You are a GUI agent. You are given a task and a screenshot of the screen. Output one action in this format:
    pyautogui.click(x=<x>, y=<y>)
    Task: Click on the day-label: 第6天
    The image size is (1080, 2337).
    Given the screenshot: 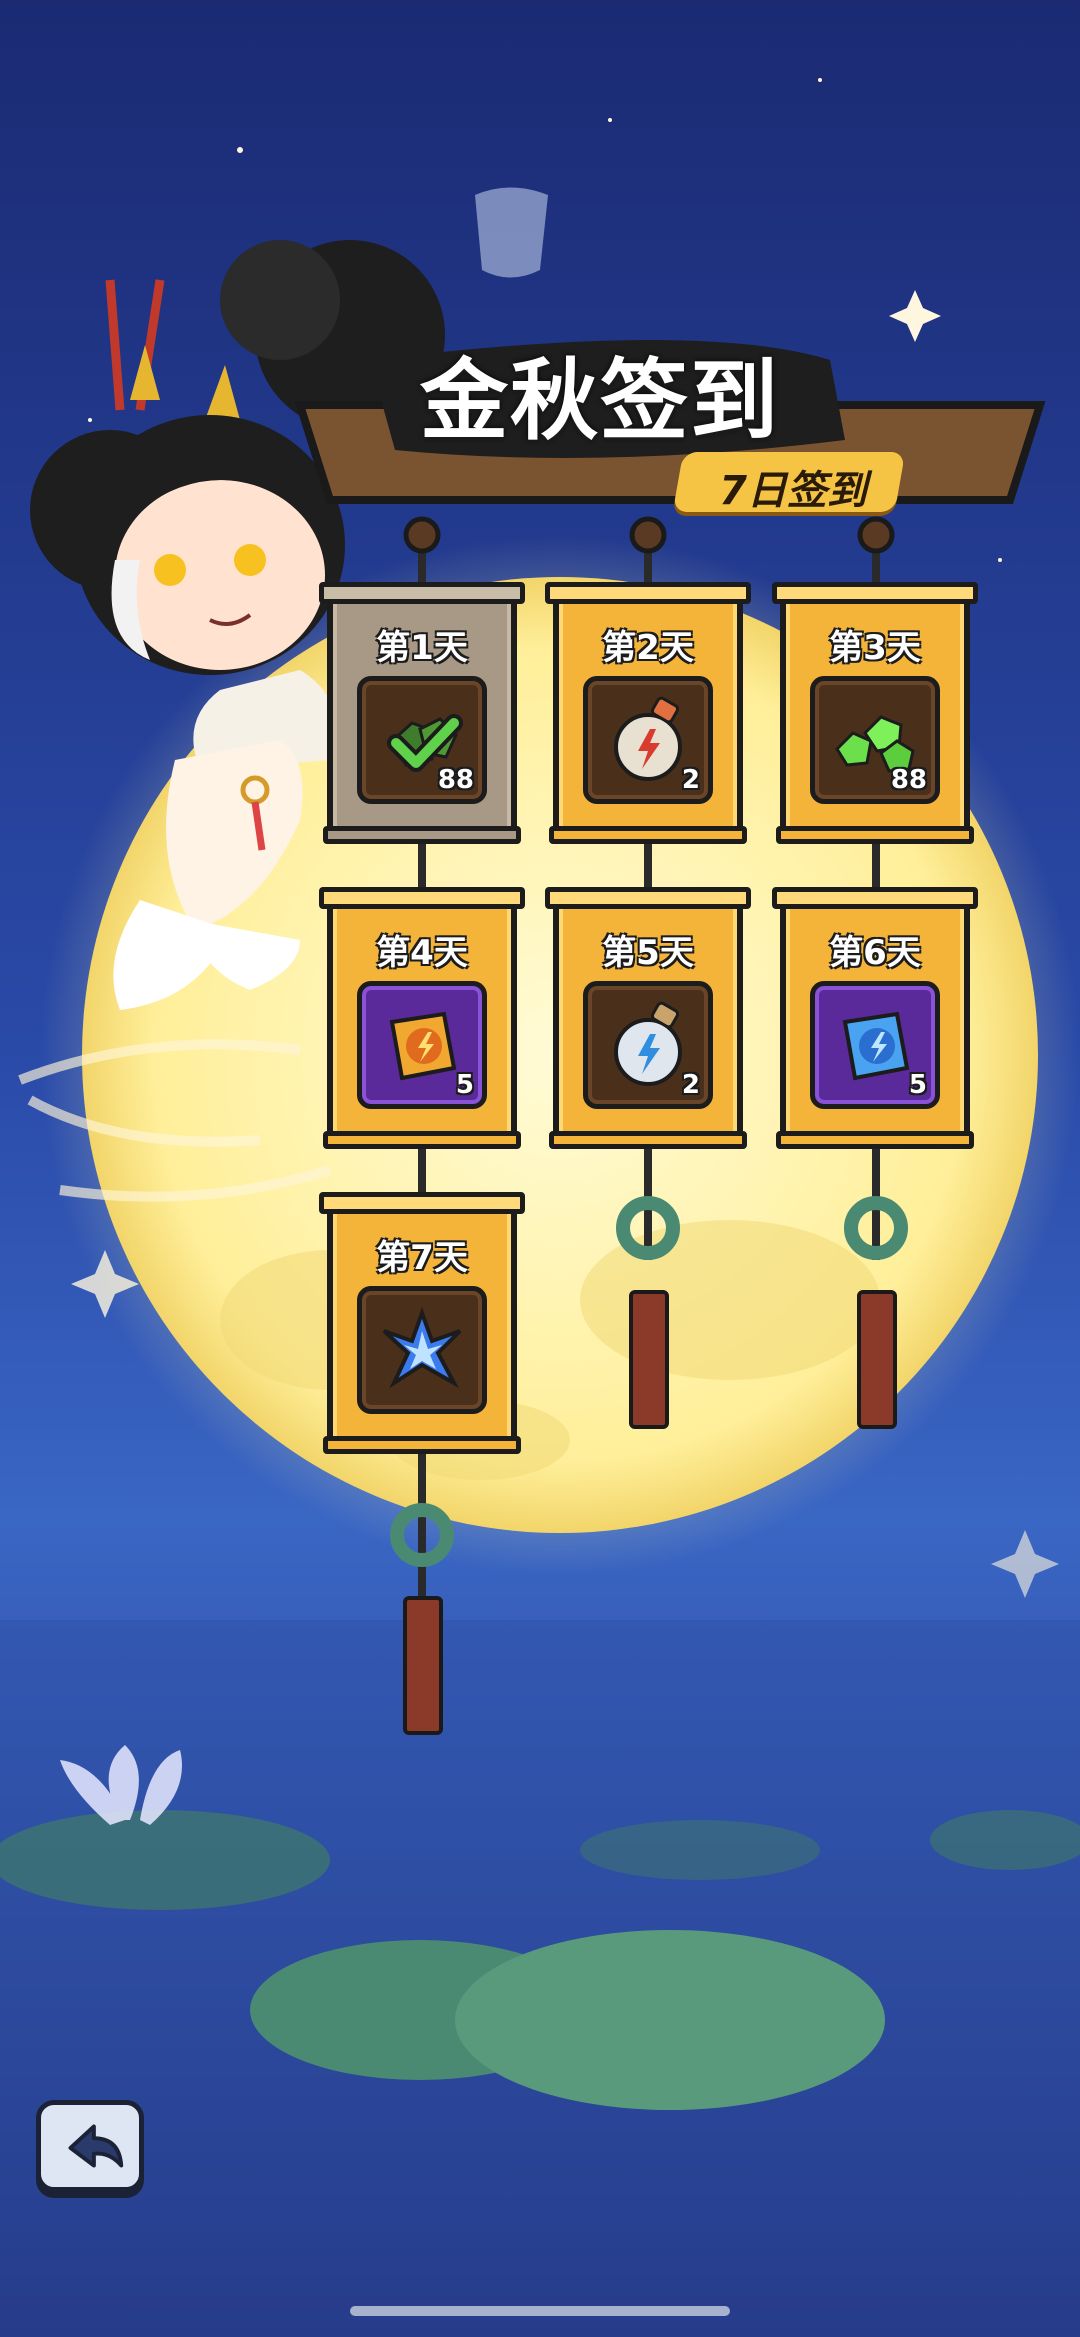 What is the action you would take?
    pyautogui.click(x=875, y=953)
    